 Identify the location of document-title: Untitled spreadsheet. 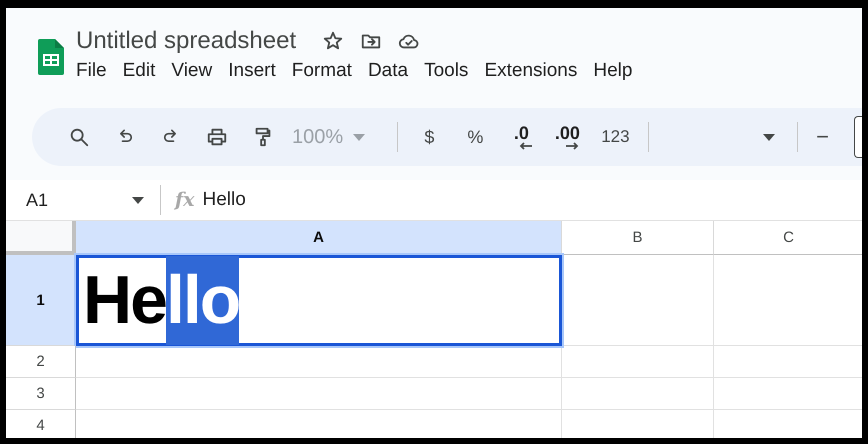
(191, 41).